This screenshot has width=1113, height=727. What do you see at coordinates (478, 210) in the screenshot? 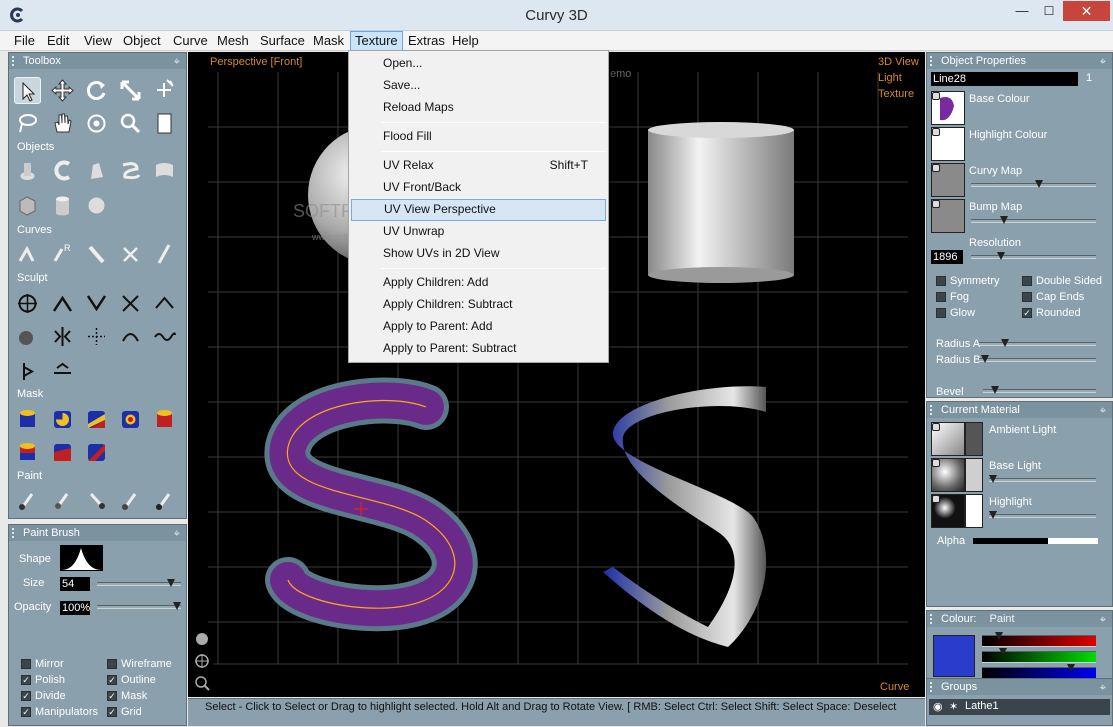
I see `menu-item-uv-view-perspective: UV View Perspective` at bounding box center [478, 210].